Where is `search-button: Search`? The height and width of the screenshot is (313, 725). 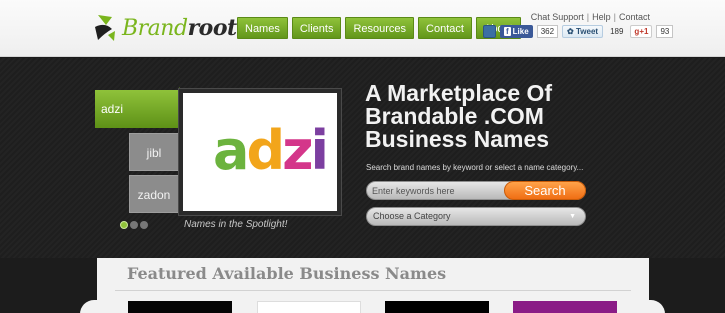 search-button: Search is located at coordinates (545, 190).